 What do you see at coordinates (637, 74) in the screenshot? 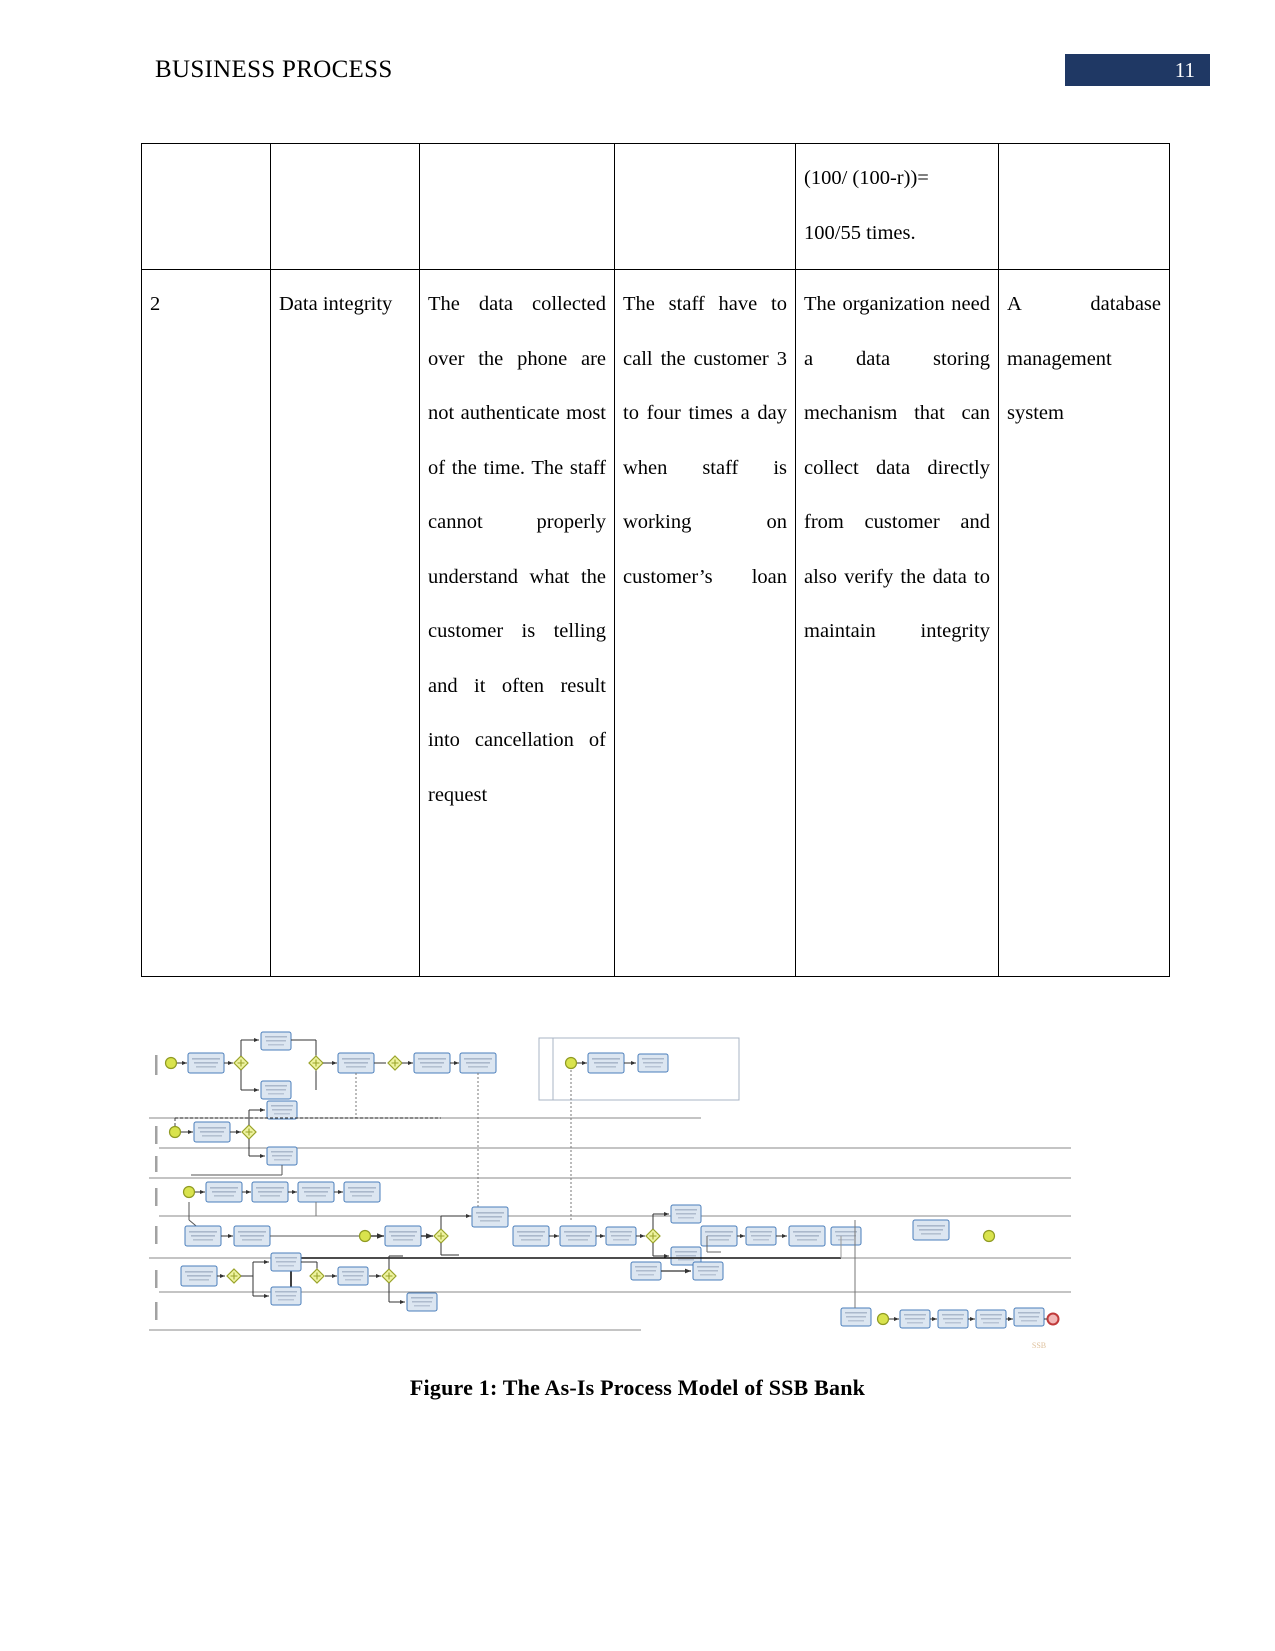
I see `page-header: BUSINESS PROCESS 11` at bounding box center [637, 74].